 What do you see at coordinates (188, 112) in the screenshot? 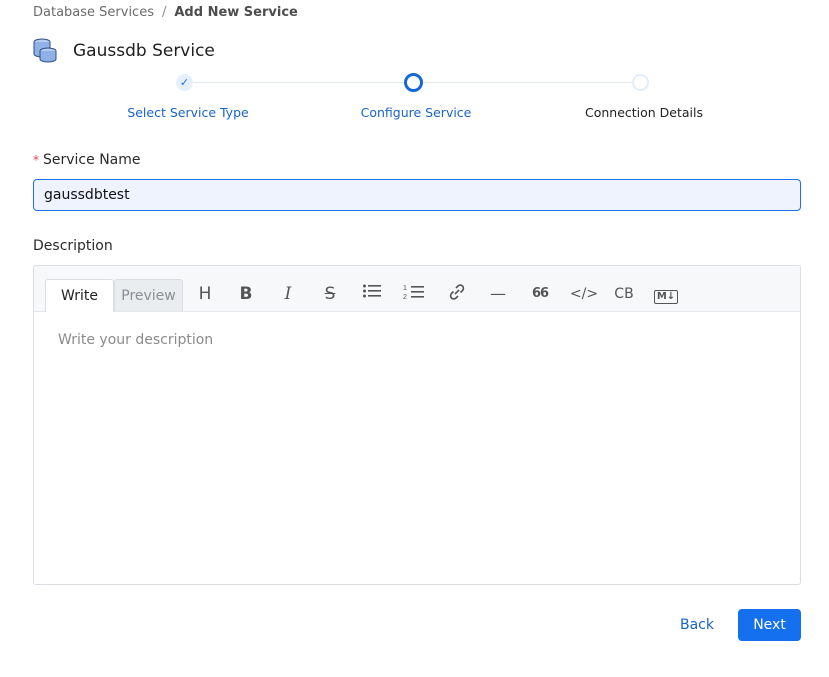
I see `step-label-select-service-type: Select Service Type` at bounding box center [188, 112].